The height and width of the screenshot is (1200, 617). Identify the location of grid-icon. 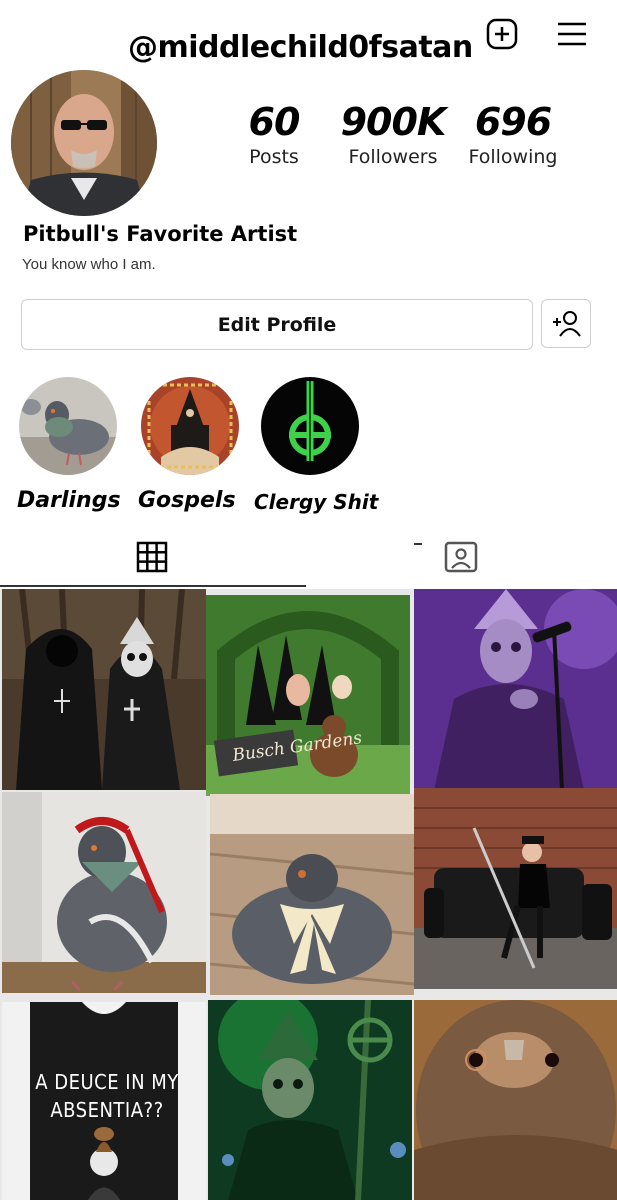
(152, 557).